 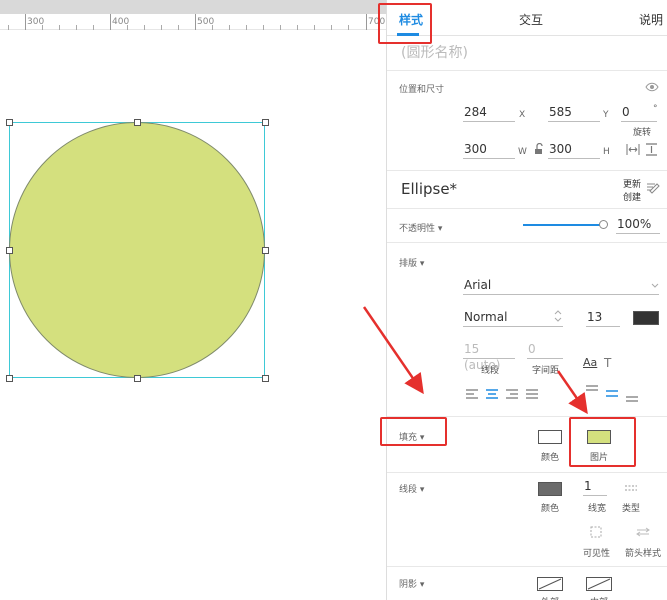 What do you see at coordinates (532, 394) in the screenshot?
I see `align-justify-icon` at bounding box center [532, 394].